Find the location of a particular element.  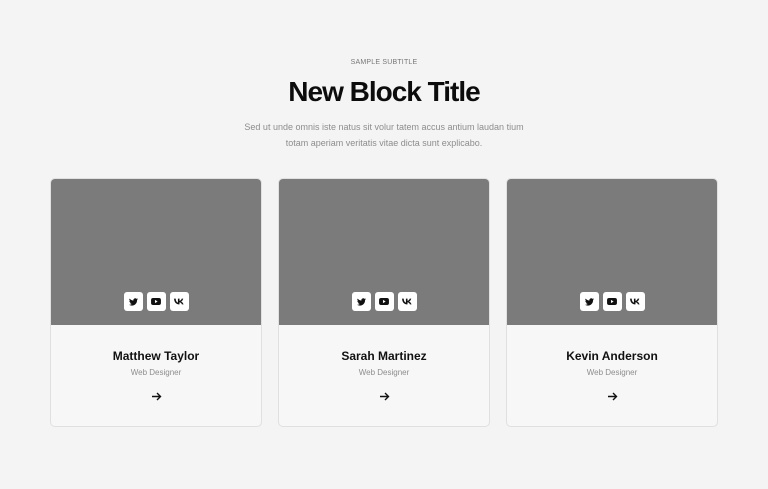

member-name: Matthew Taylor is located at coordinates (156, 356).